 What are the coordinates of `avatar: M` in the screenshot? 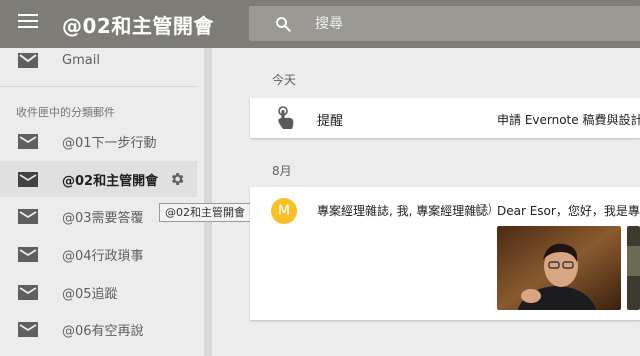 It's located at (284, 211).